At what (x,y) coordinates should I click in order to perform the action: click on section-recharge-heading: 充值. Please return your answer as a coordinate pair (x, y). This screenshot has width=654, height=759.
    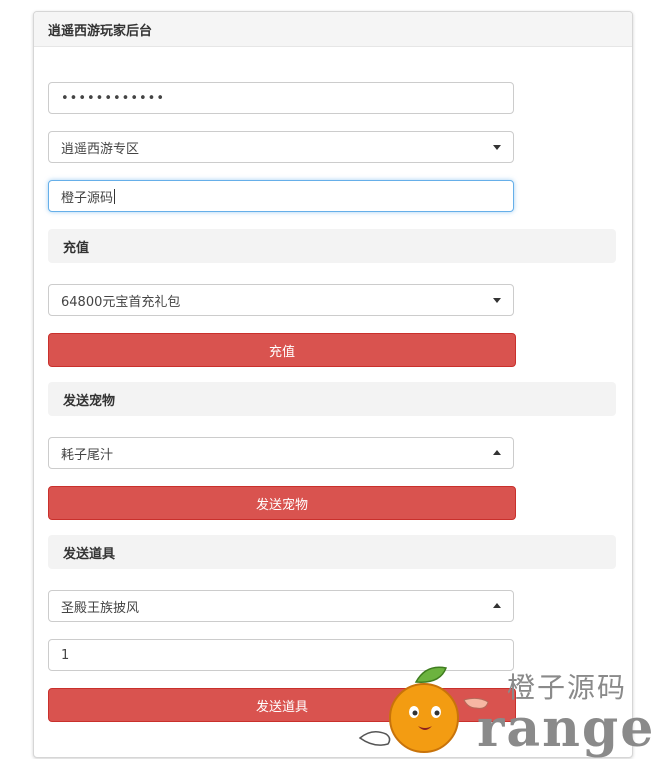
    Looking at the image, I should click on (332, 246).